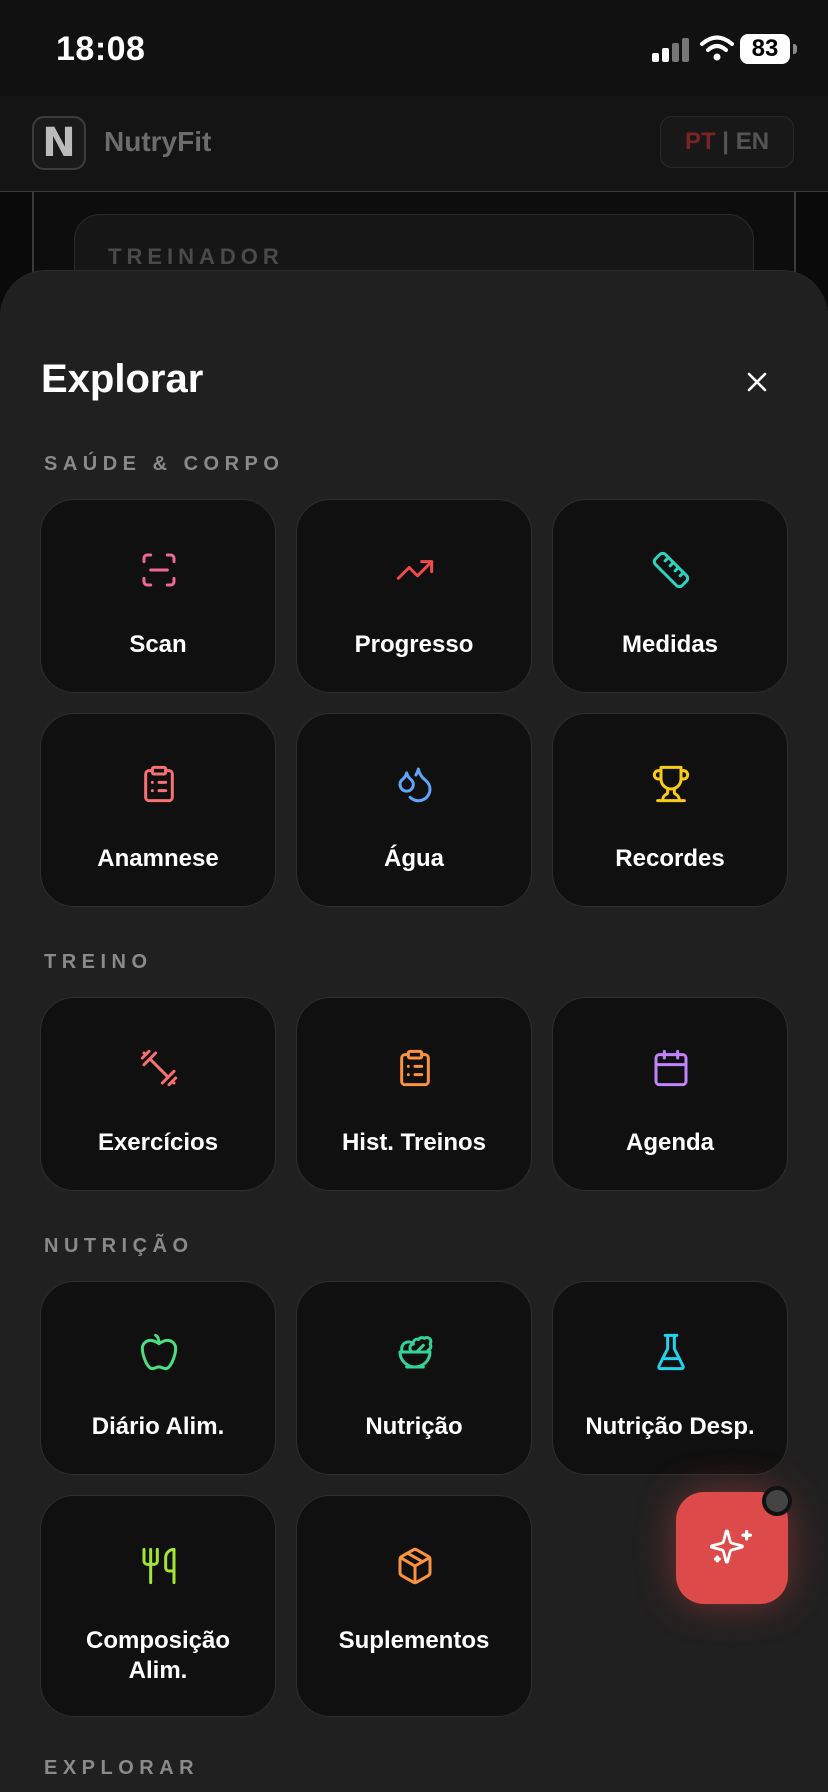  What do you see at coordinates (414, 596) in the screenshot?
I see `tile-progresso: Progresso` at bounding box center [414, 596].